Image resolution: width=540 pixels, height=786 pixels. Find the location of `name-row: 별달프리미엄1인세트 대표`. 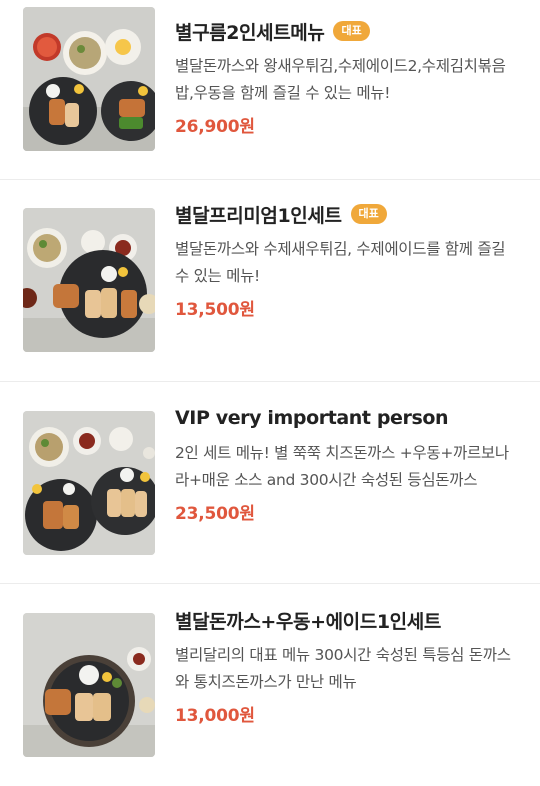

name-row: 별달프리미엄1인세트 대표 is located at coordinates (347, 214).